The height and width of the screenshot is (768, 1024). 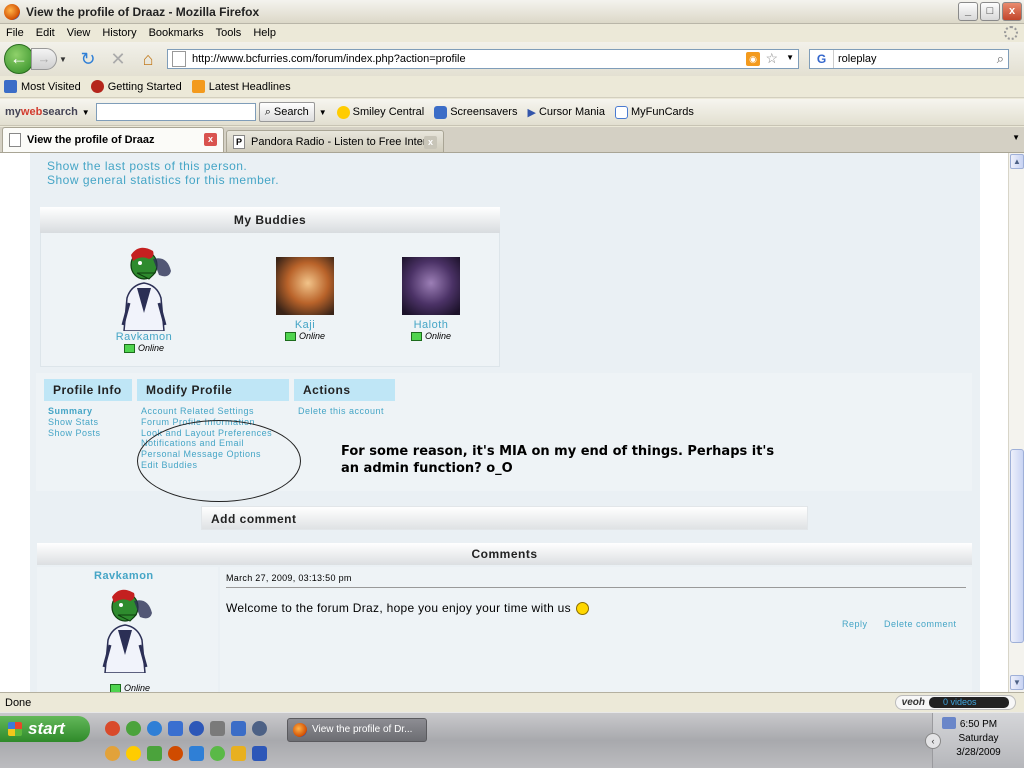 I want to click on tab-view-profile: View the profile of Draaz x, so click(x=113, y=139).